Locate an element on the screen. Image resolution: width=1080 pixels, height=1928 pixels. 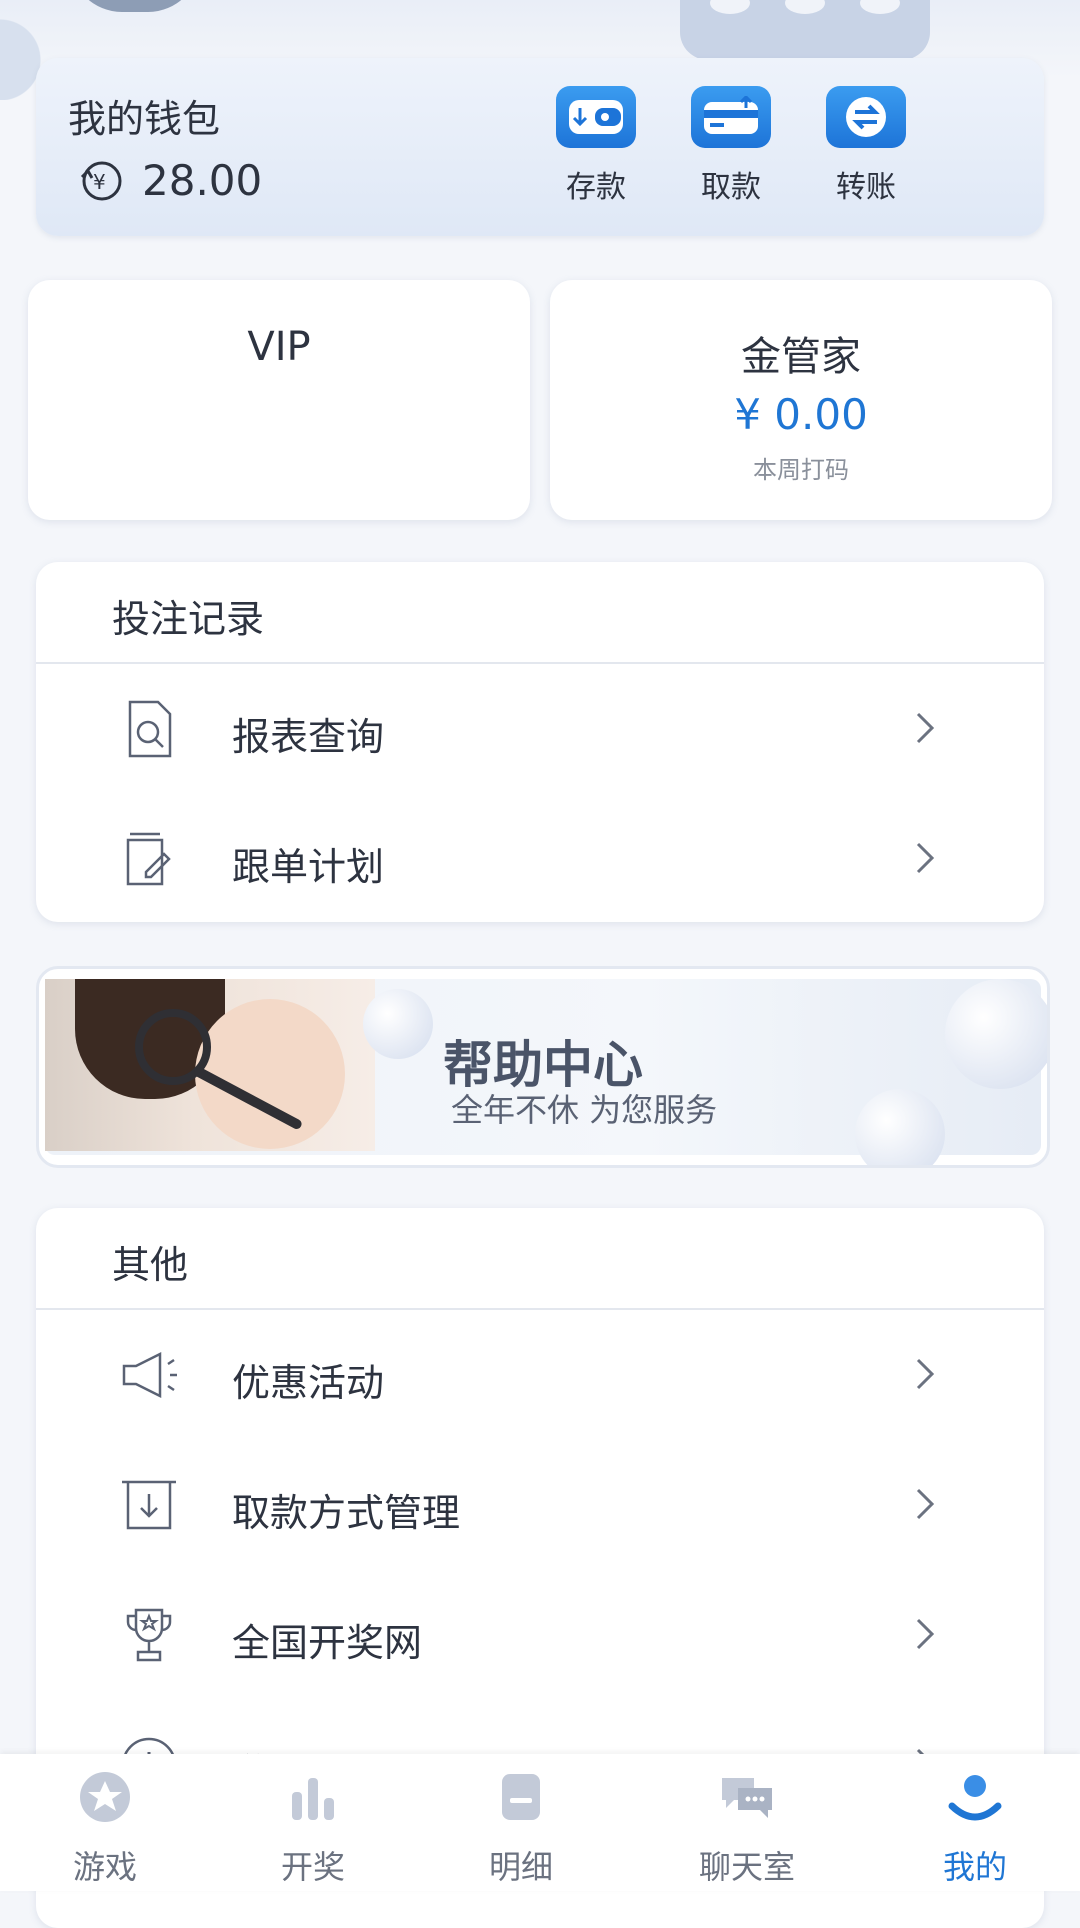
menu-item-withdraw-methods: 取款方式管理 is located at coordinates (540, 1505).